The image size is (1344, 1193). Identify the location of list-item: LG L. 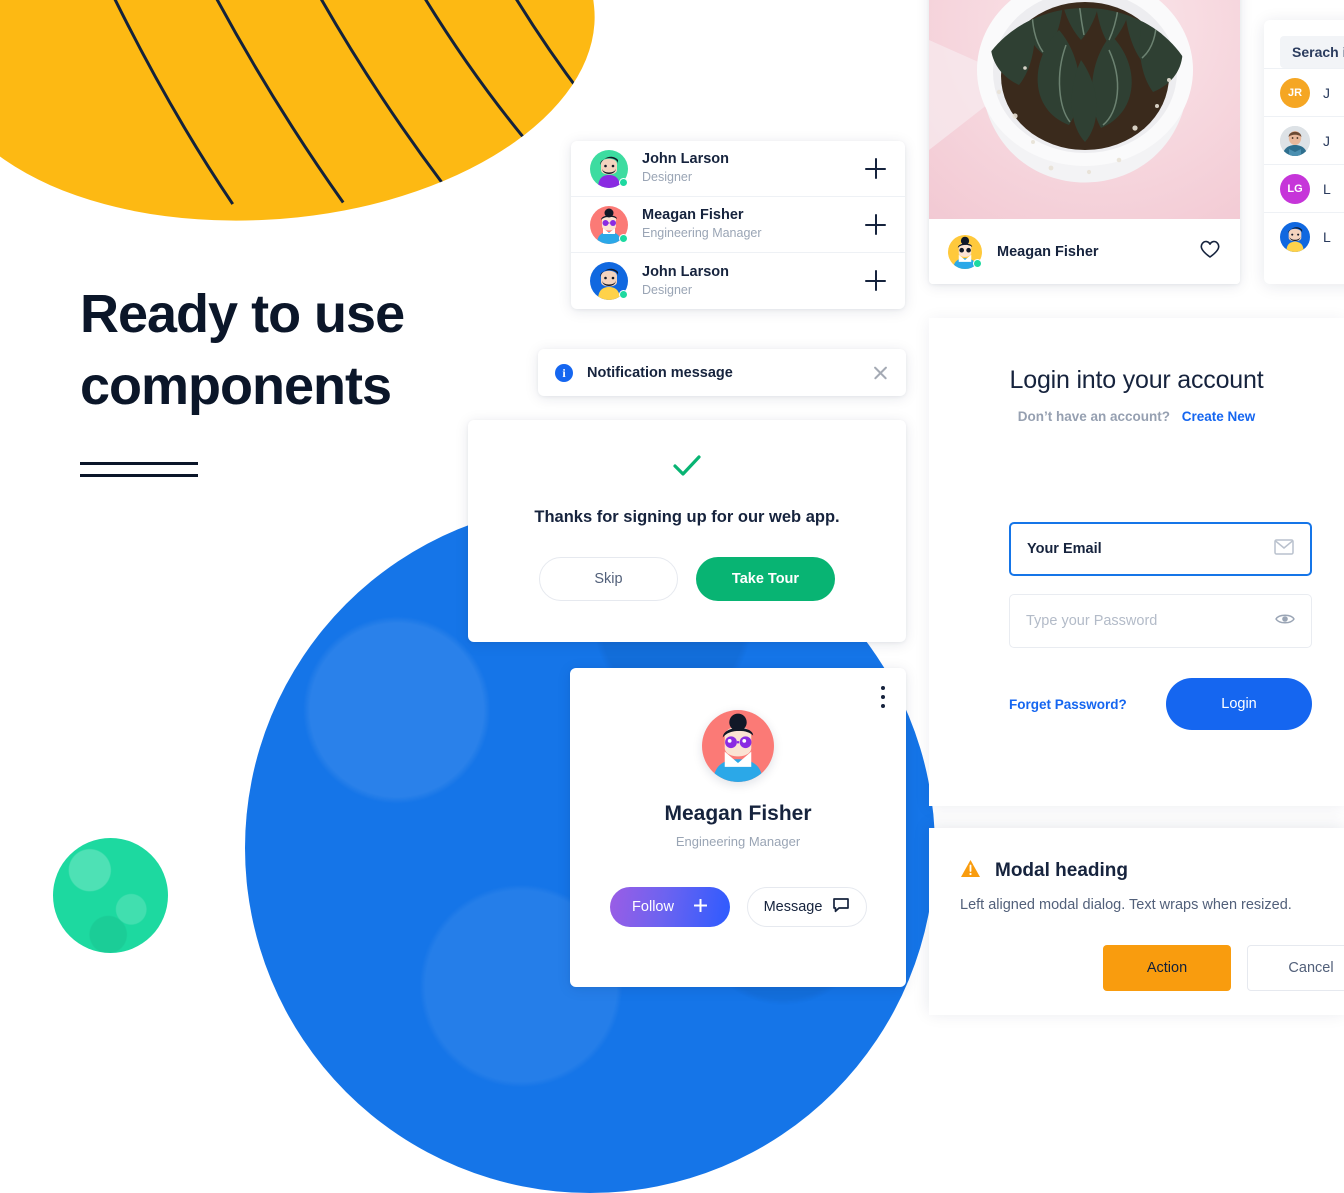
(1304, 188).